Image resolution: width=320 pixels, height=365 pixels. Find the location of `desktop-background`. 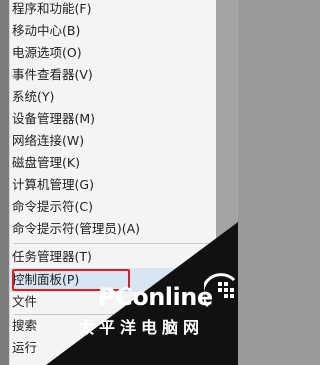

desktop-background is located at coordinates (227, 182).